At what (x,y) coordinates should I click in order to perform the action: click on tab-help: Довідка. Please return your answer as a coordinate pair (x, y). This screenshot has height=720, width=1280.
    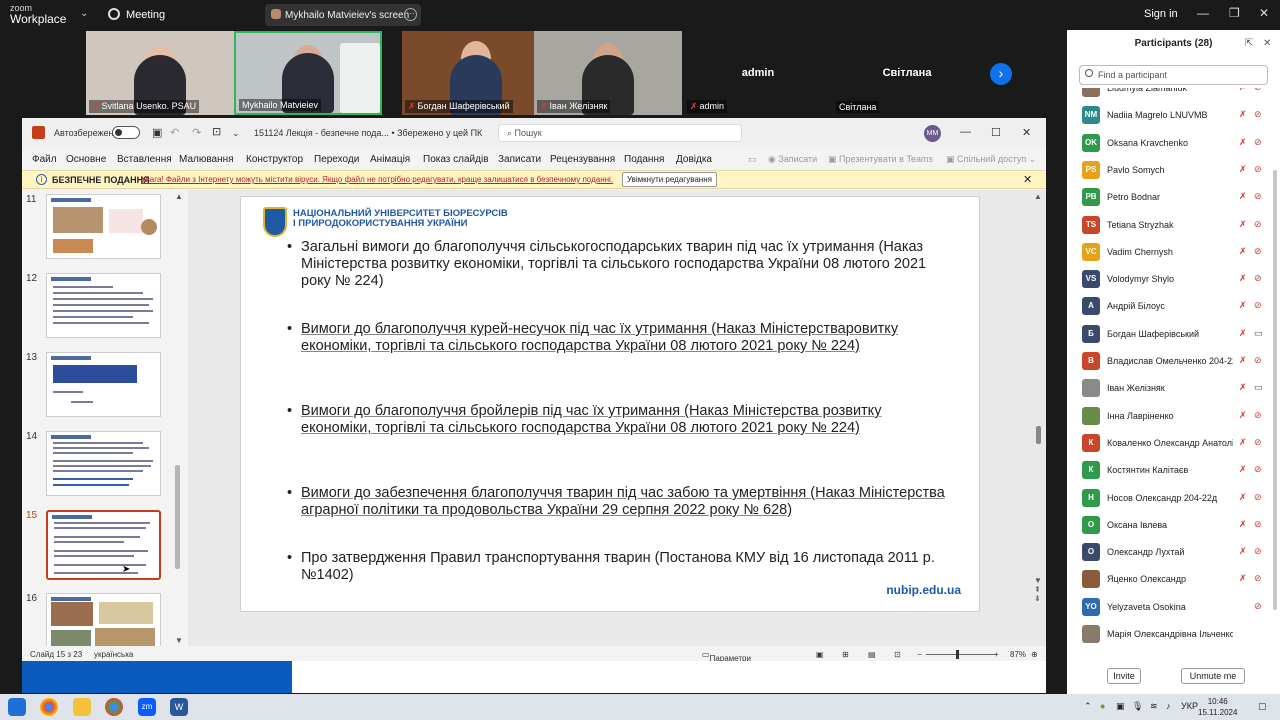
    Looking at the image, I should click on (694, 159).